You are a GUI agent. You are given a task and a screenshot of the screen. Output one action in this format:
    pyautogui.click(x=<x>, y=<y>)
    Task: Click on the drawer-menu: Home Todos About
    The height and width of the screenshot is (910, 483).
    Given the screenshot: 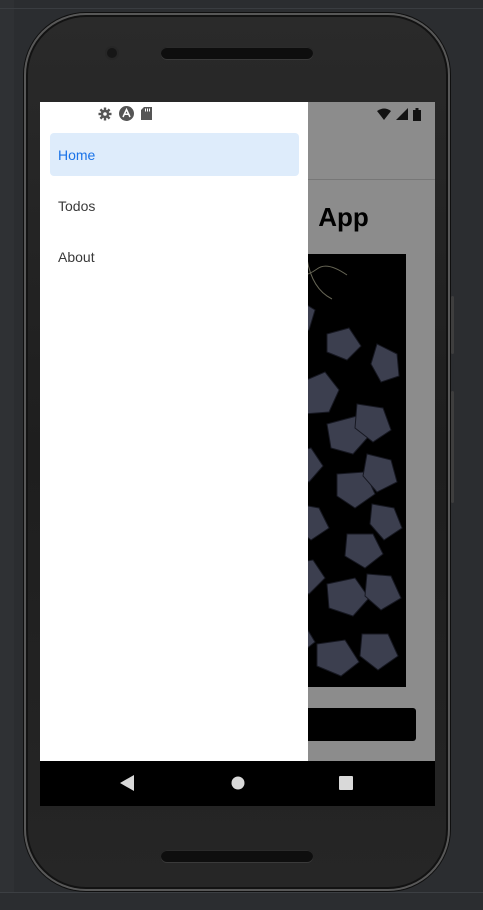 What is the action you would take?
    pyautogui.click(x=174, y=209)
    